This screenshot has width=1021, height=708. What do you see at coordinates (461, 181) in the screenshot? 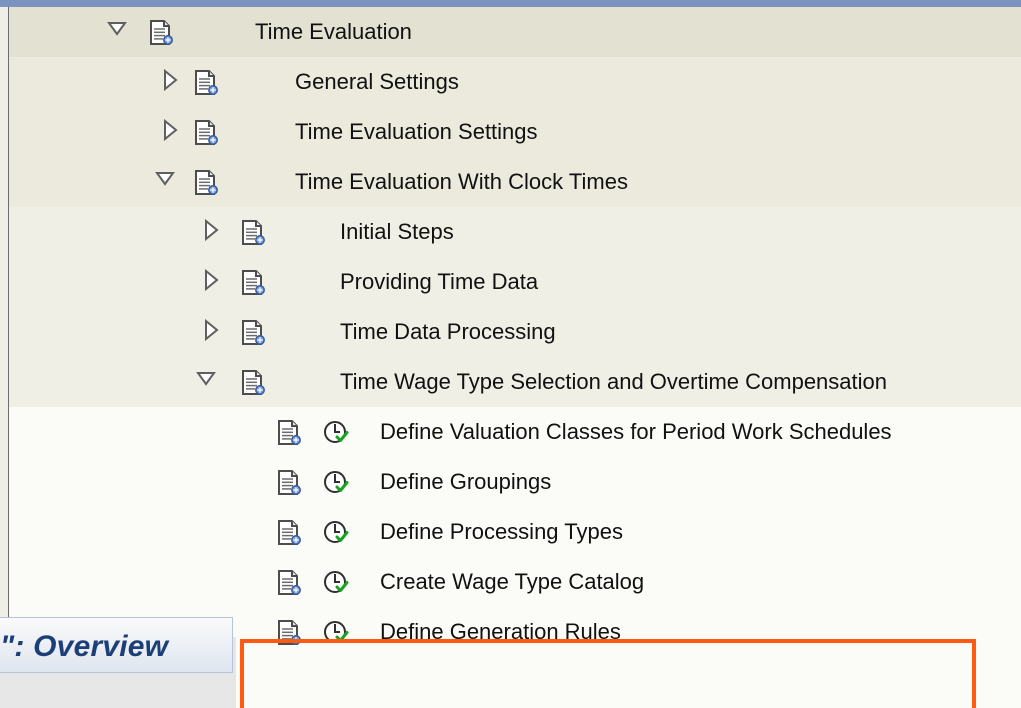
I see `tree-node-label: Time Evaluation With Clock Times` at bounding box center [461, 181].